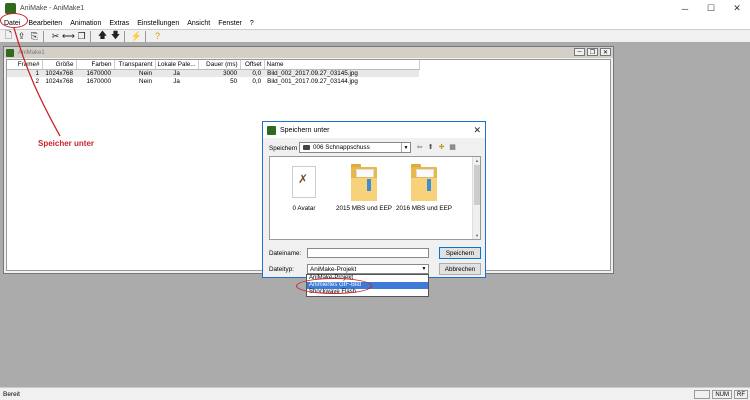  Describe the element at coordinates (334, 286) in the screenshot. I see `annotation-ellipse-gif` at that location.